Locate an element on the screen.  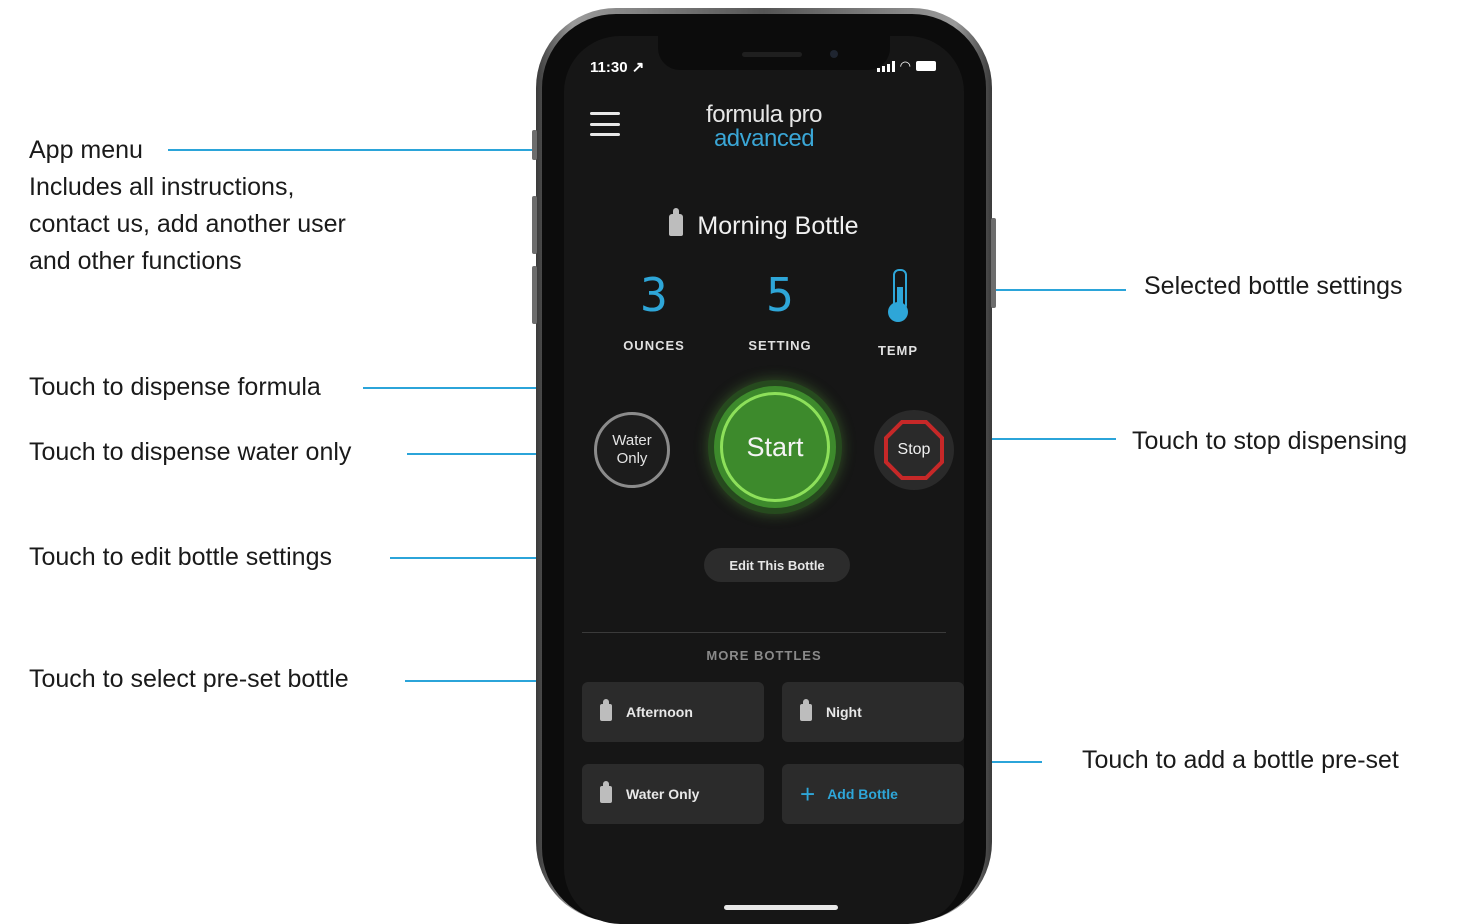
add-bottle-label: Add Bottle is located at coordinates (862, 794).